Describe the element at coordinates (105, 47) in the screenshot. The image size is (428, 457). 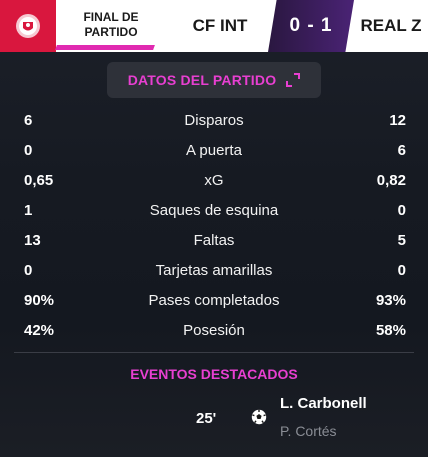
I see `status-underline` at that location.